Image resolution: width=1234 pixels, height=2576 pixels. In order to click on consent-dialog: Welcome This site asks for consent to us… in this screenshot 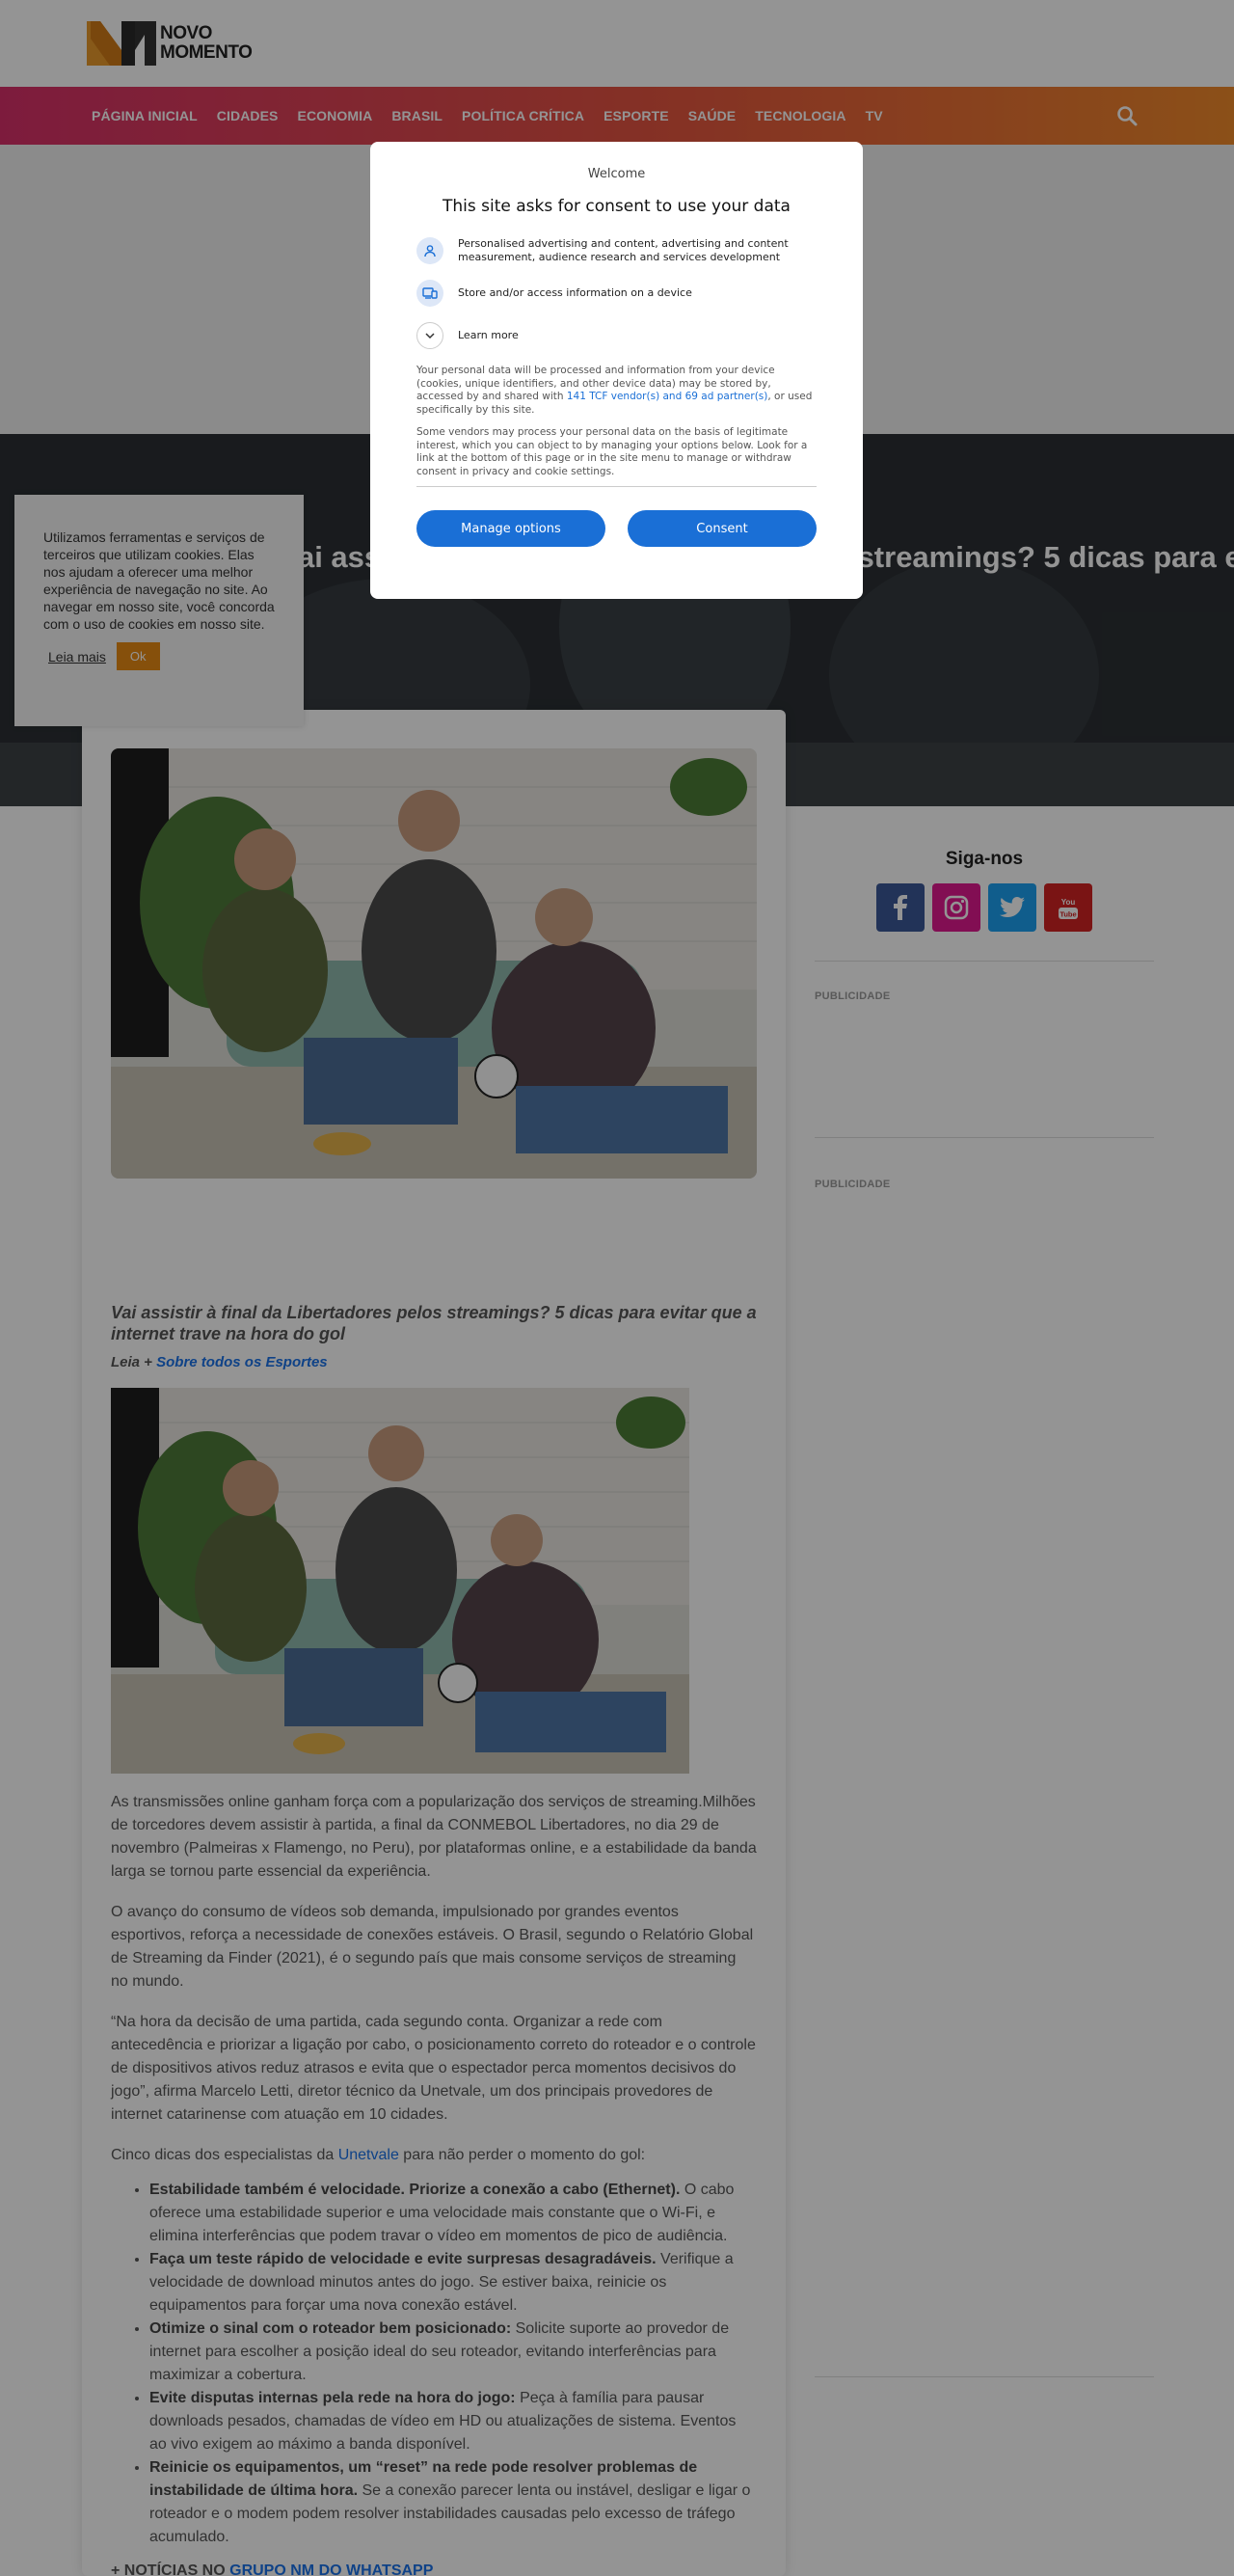, I will do `click(616, 370)`.